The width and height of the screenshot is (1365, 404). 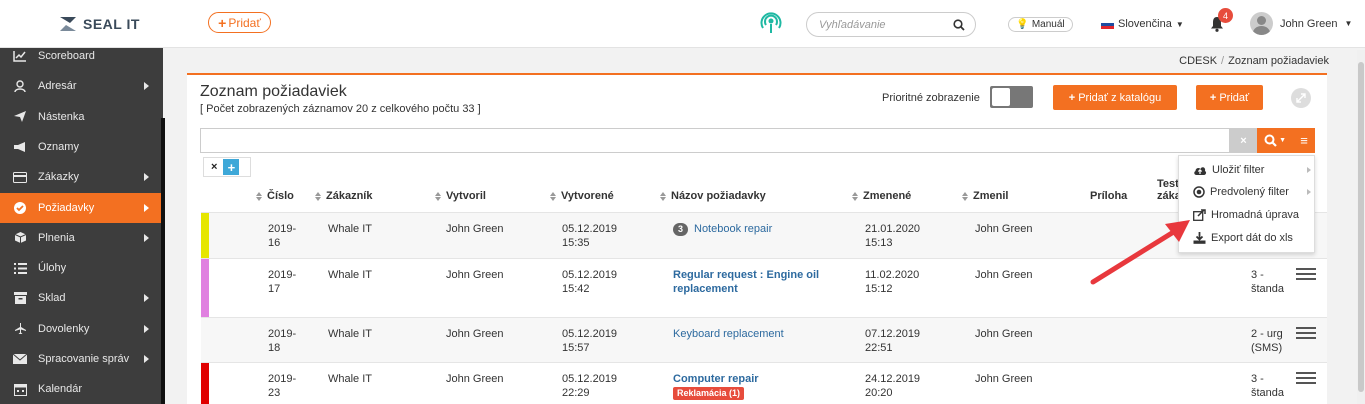 I want to click on request-title-cell: Regular request : Engine oil replacement, so click(x=746, y=282).